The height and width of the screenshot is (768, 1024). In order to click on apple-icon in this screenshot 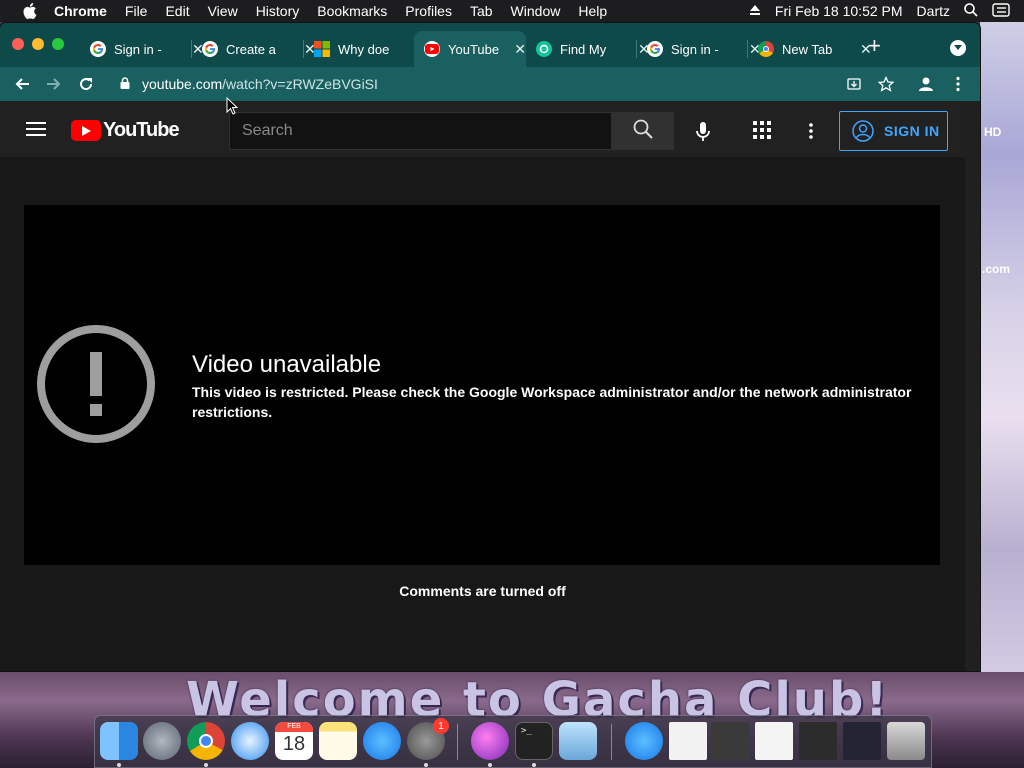, I will do `click(30, 11)`.